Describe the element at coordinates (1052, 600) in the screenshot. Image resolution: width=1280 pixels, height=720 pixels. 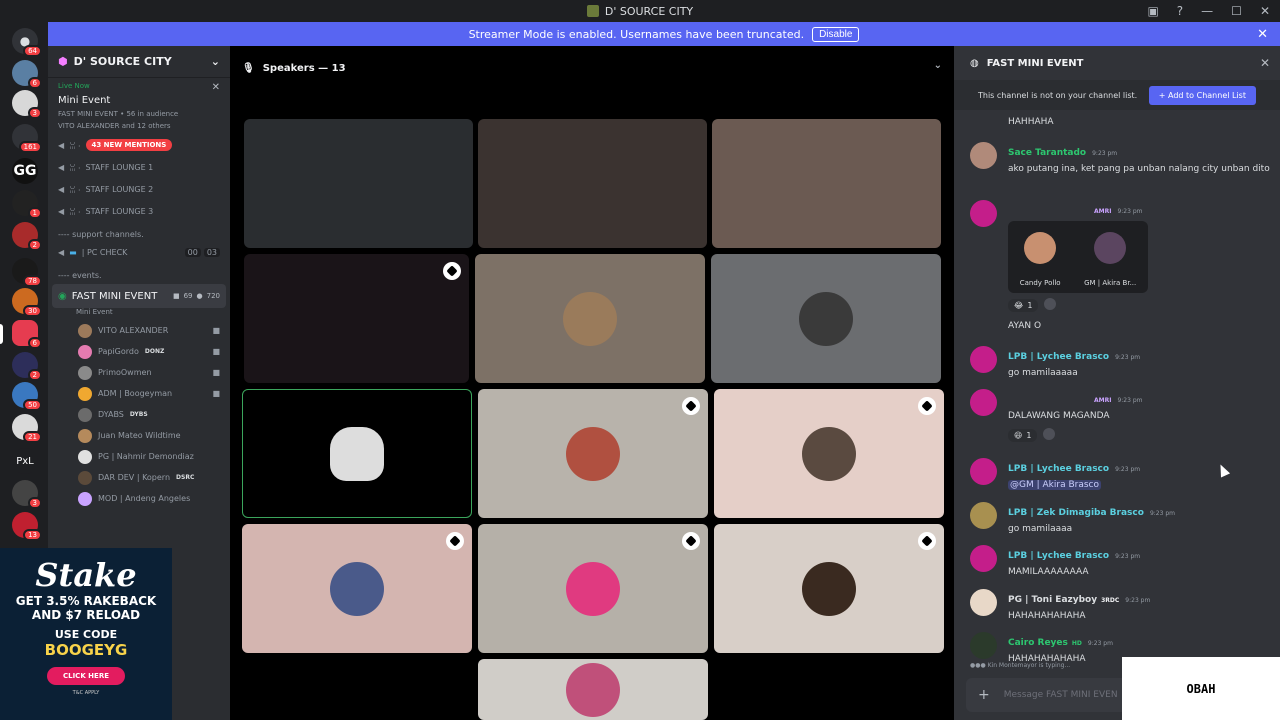
I see `username: PG | Toni Eazyboy` at that location.